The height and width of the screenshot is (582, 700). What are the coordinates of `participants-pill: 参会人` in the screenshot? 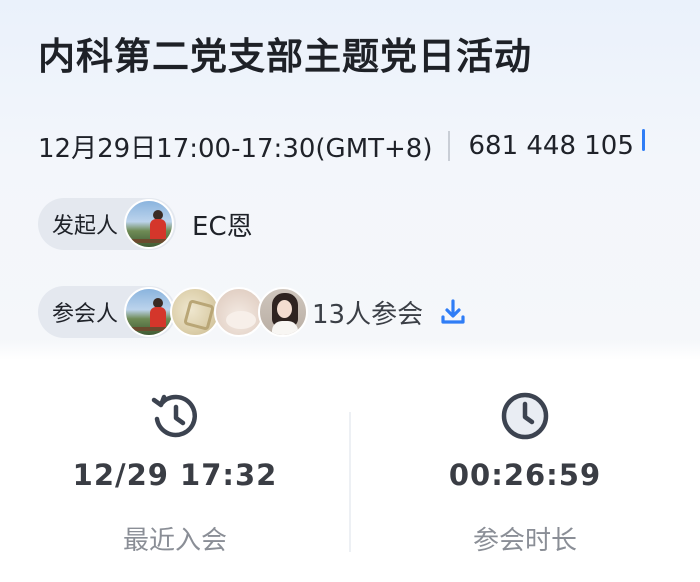 It's located at (107, 312).